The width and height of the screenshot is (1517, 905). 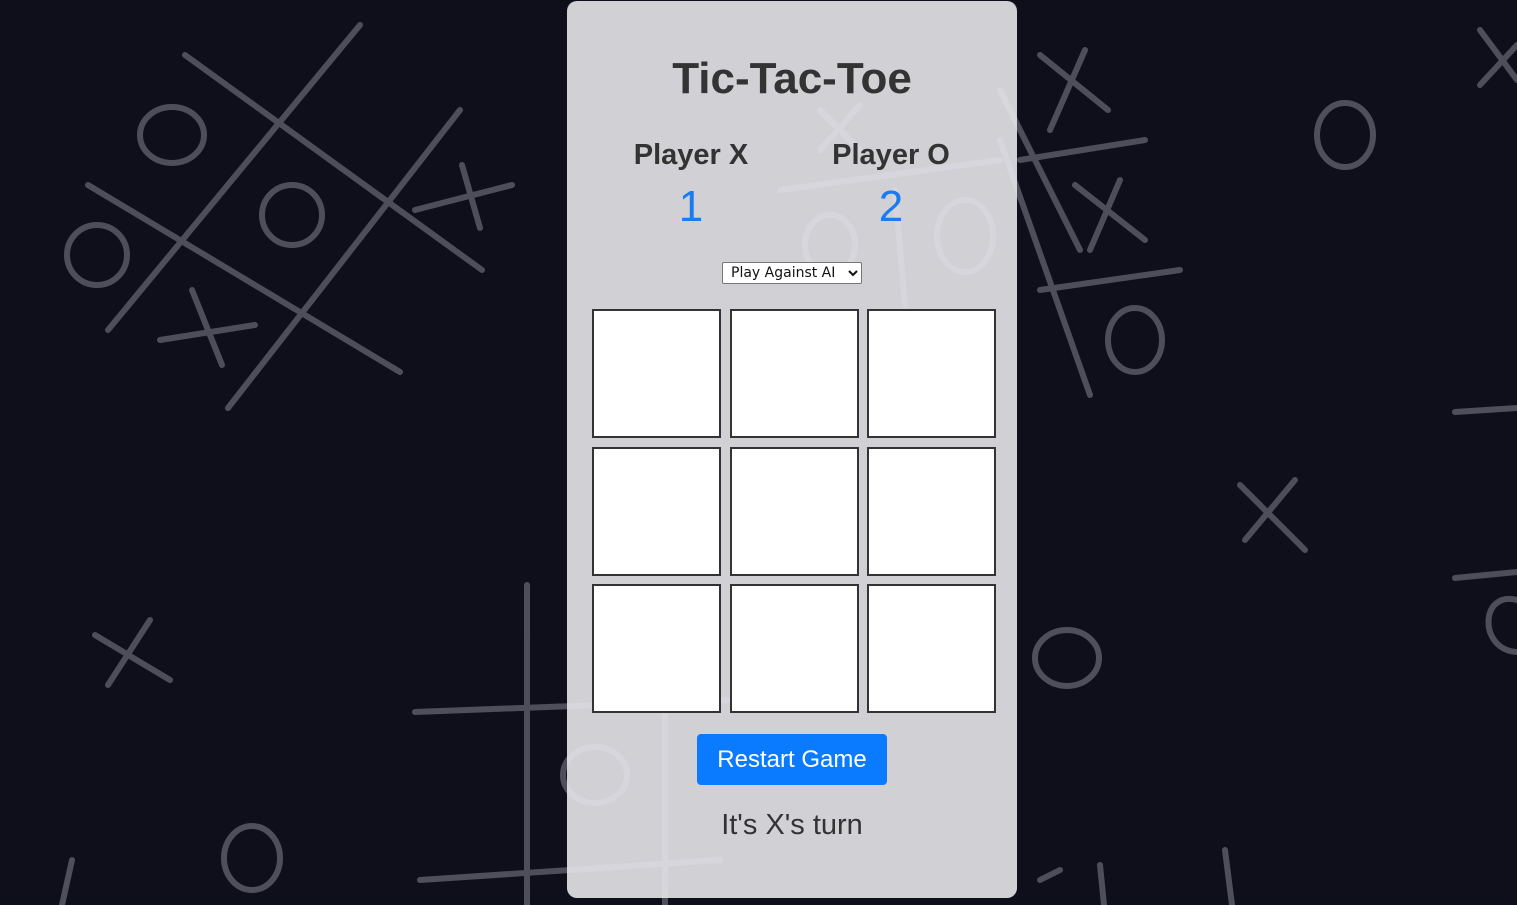 I want to click on player-x-label: Player X, so click(x=691, y=155).